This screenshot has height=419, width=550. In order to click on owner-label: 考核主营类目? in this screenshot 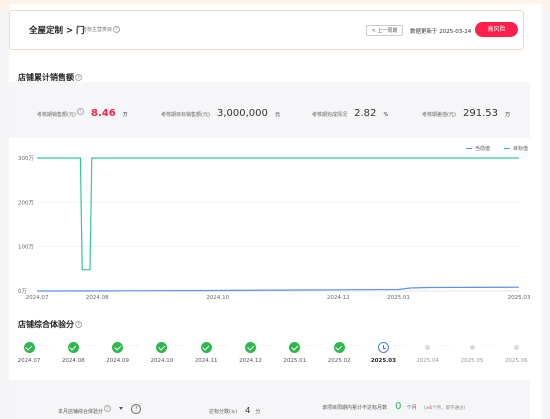, I will do `click(101, 29)`.